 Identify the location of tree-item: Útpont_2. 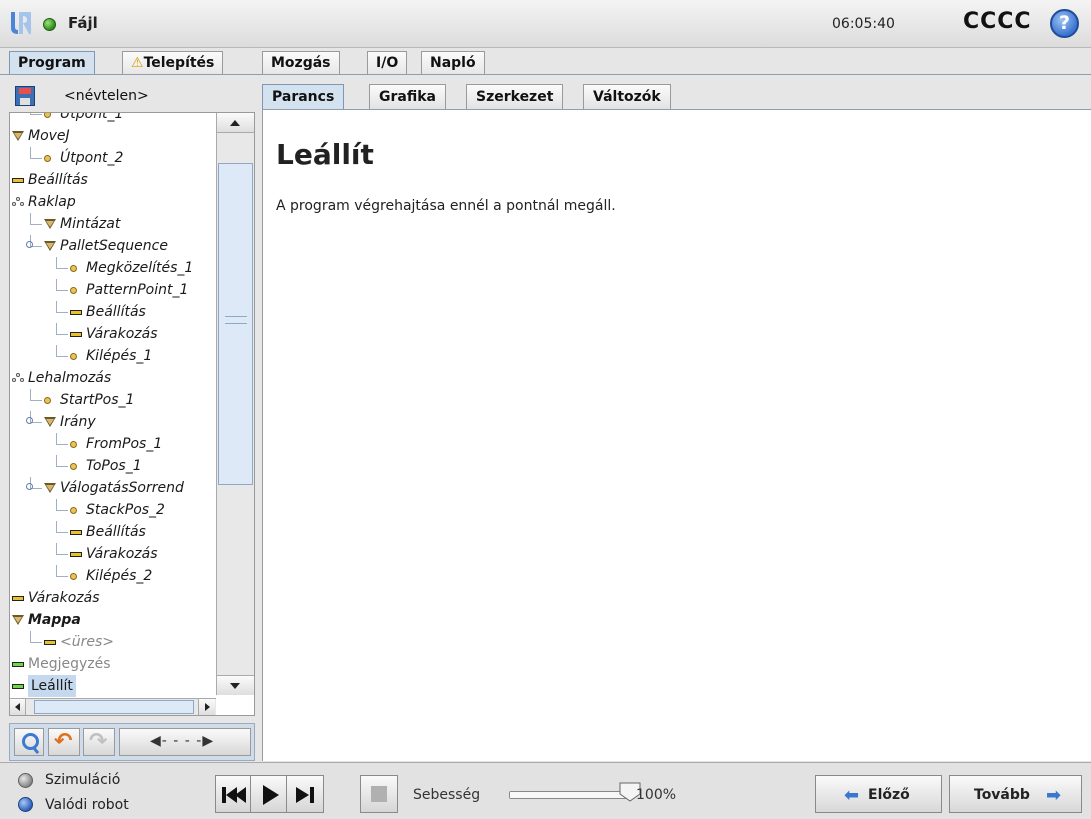
(113, 158).